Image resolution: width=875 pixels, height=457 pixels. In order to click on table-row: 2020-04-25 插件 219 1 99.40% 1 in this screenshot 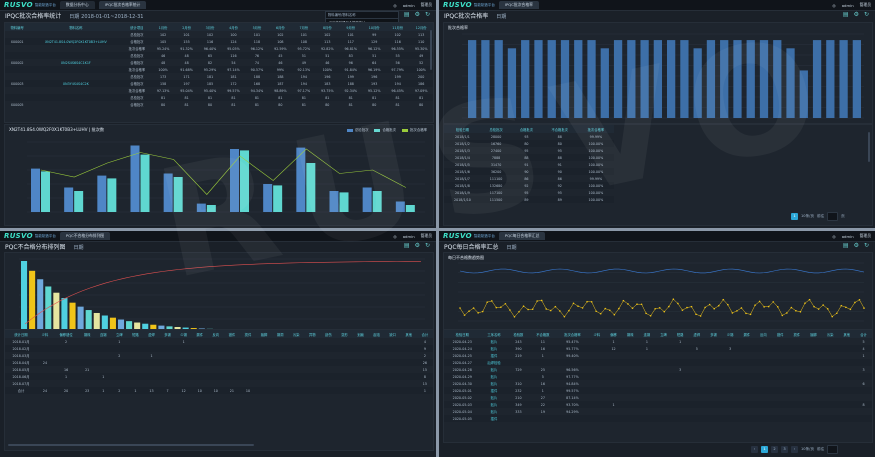, I will do `click(658, 355)`.